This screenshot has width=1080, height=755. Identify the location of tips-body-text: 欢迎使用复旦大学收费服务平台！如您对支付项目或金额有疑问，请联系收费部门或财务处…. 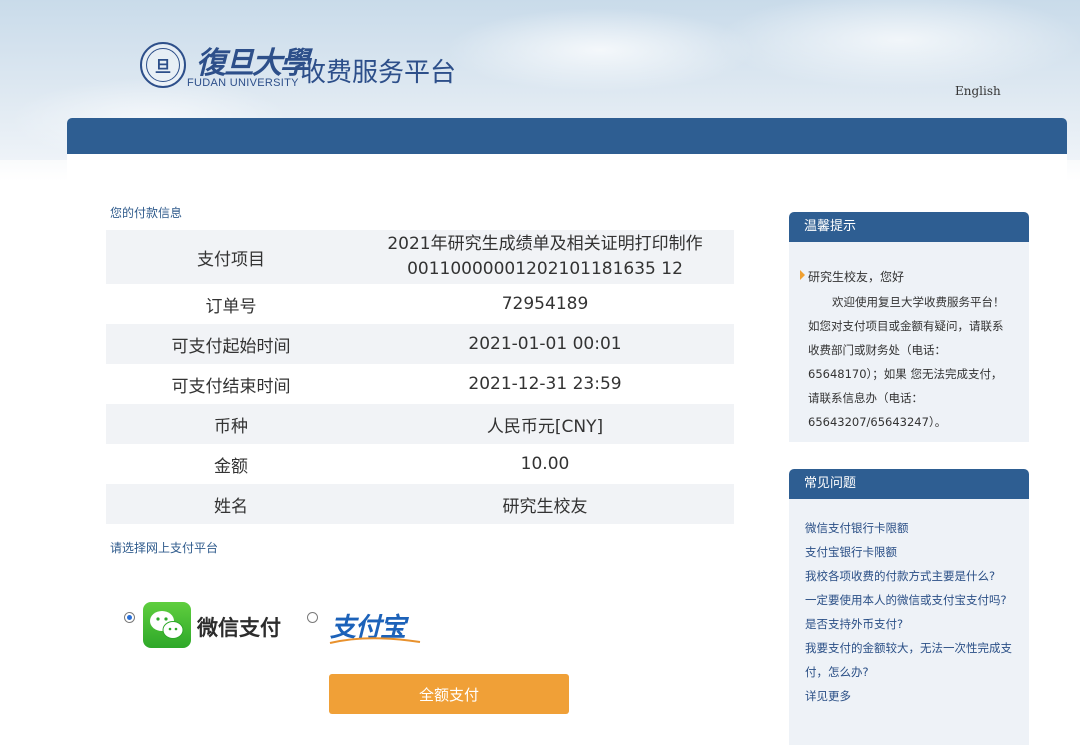
(906, 362).